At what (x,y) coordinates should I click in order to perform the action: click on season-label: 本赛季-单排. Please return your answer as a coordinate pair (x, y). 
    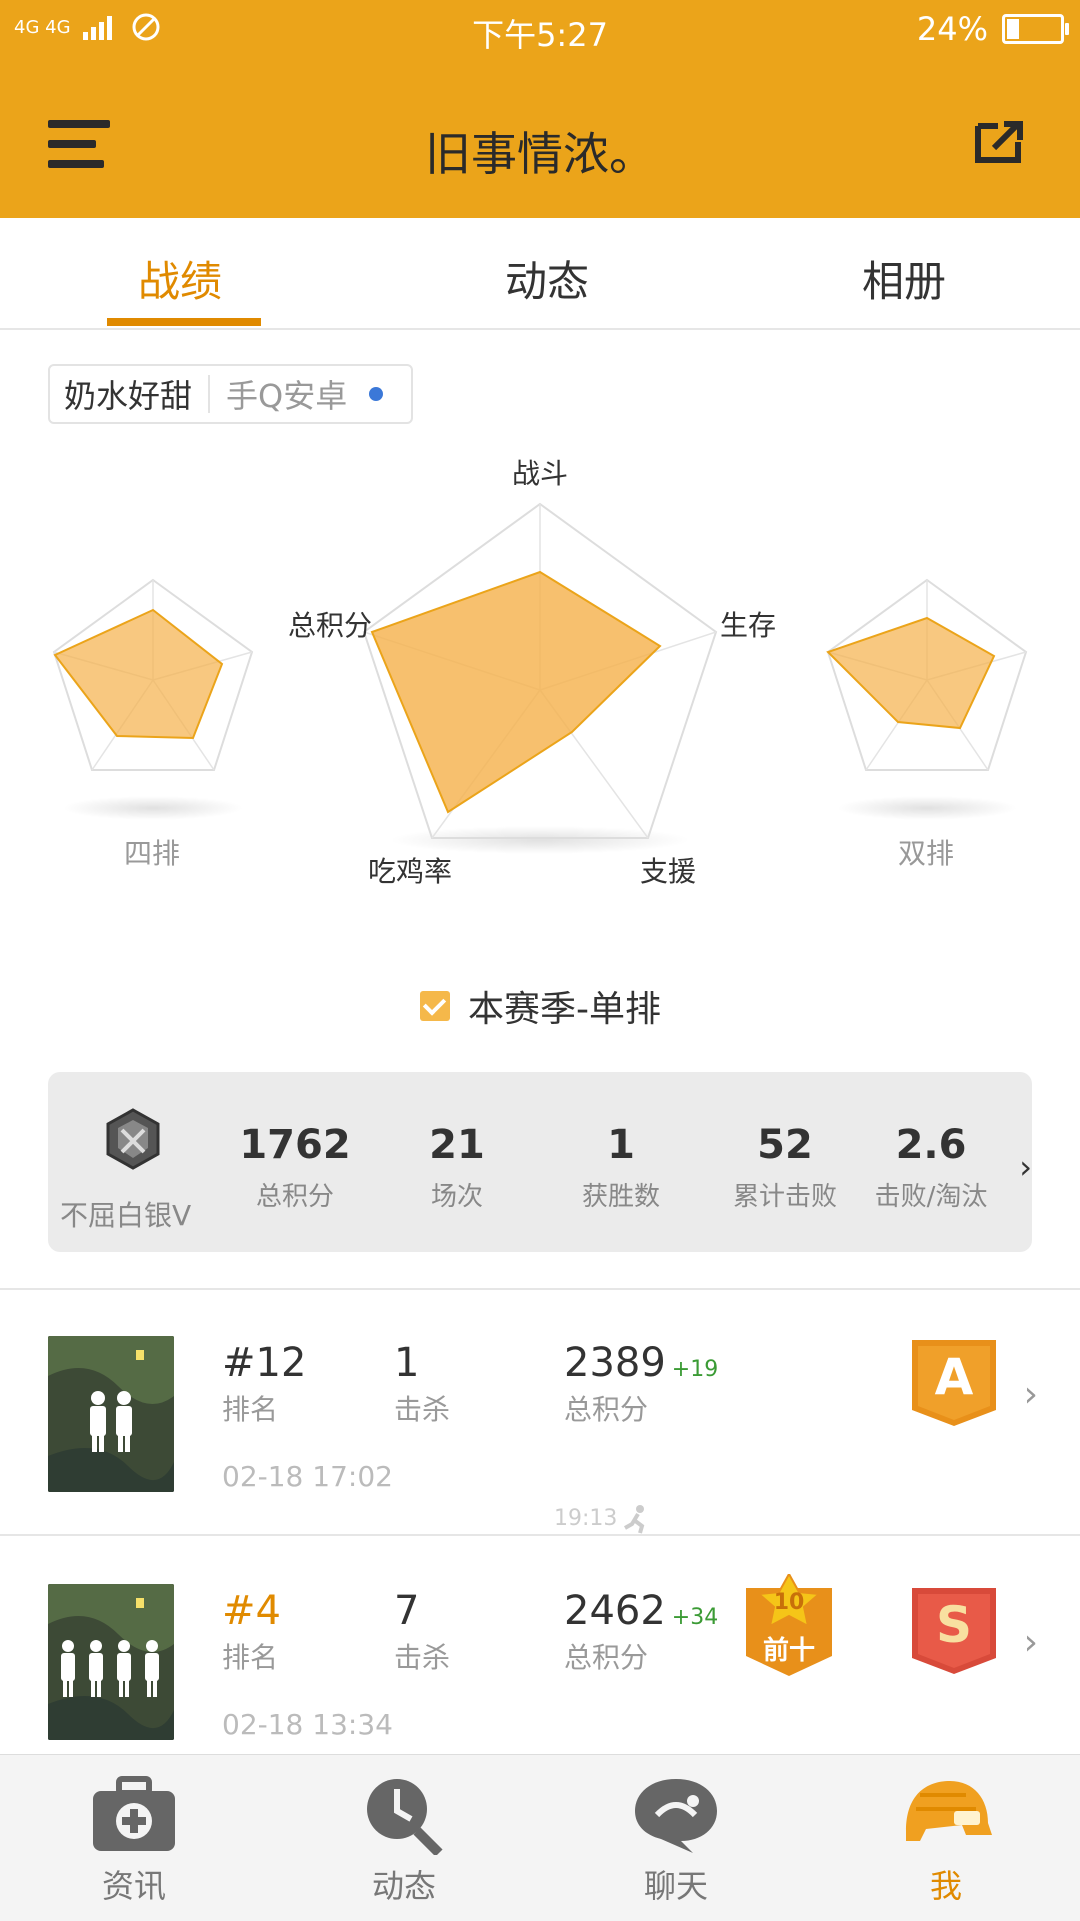
    Looking at the image, I should click on (564, 1009).